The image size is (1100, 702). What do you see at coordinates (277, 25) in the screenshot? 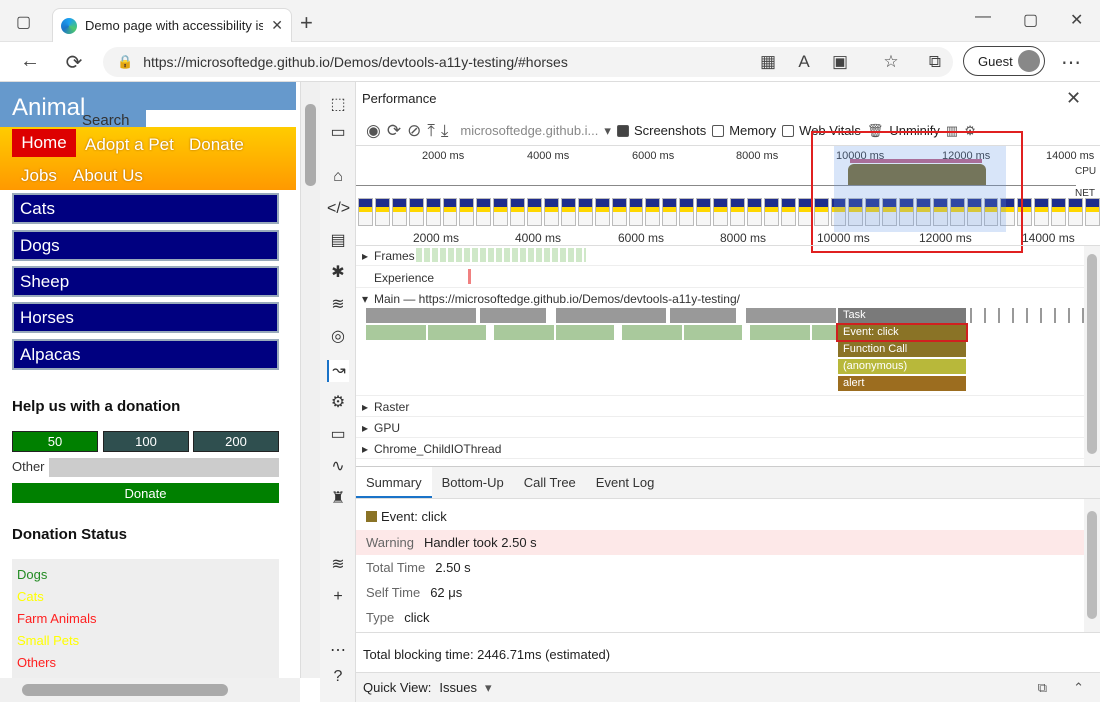
I see `close-tab-icon: ✕` at bounding box center [277, 25].